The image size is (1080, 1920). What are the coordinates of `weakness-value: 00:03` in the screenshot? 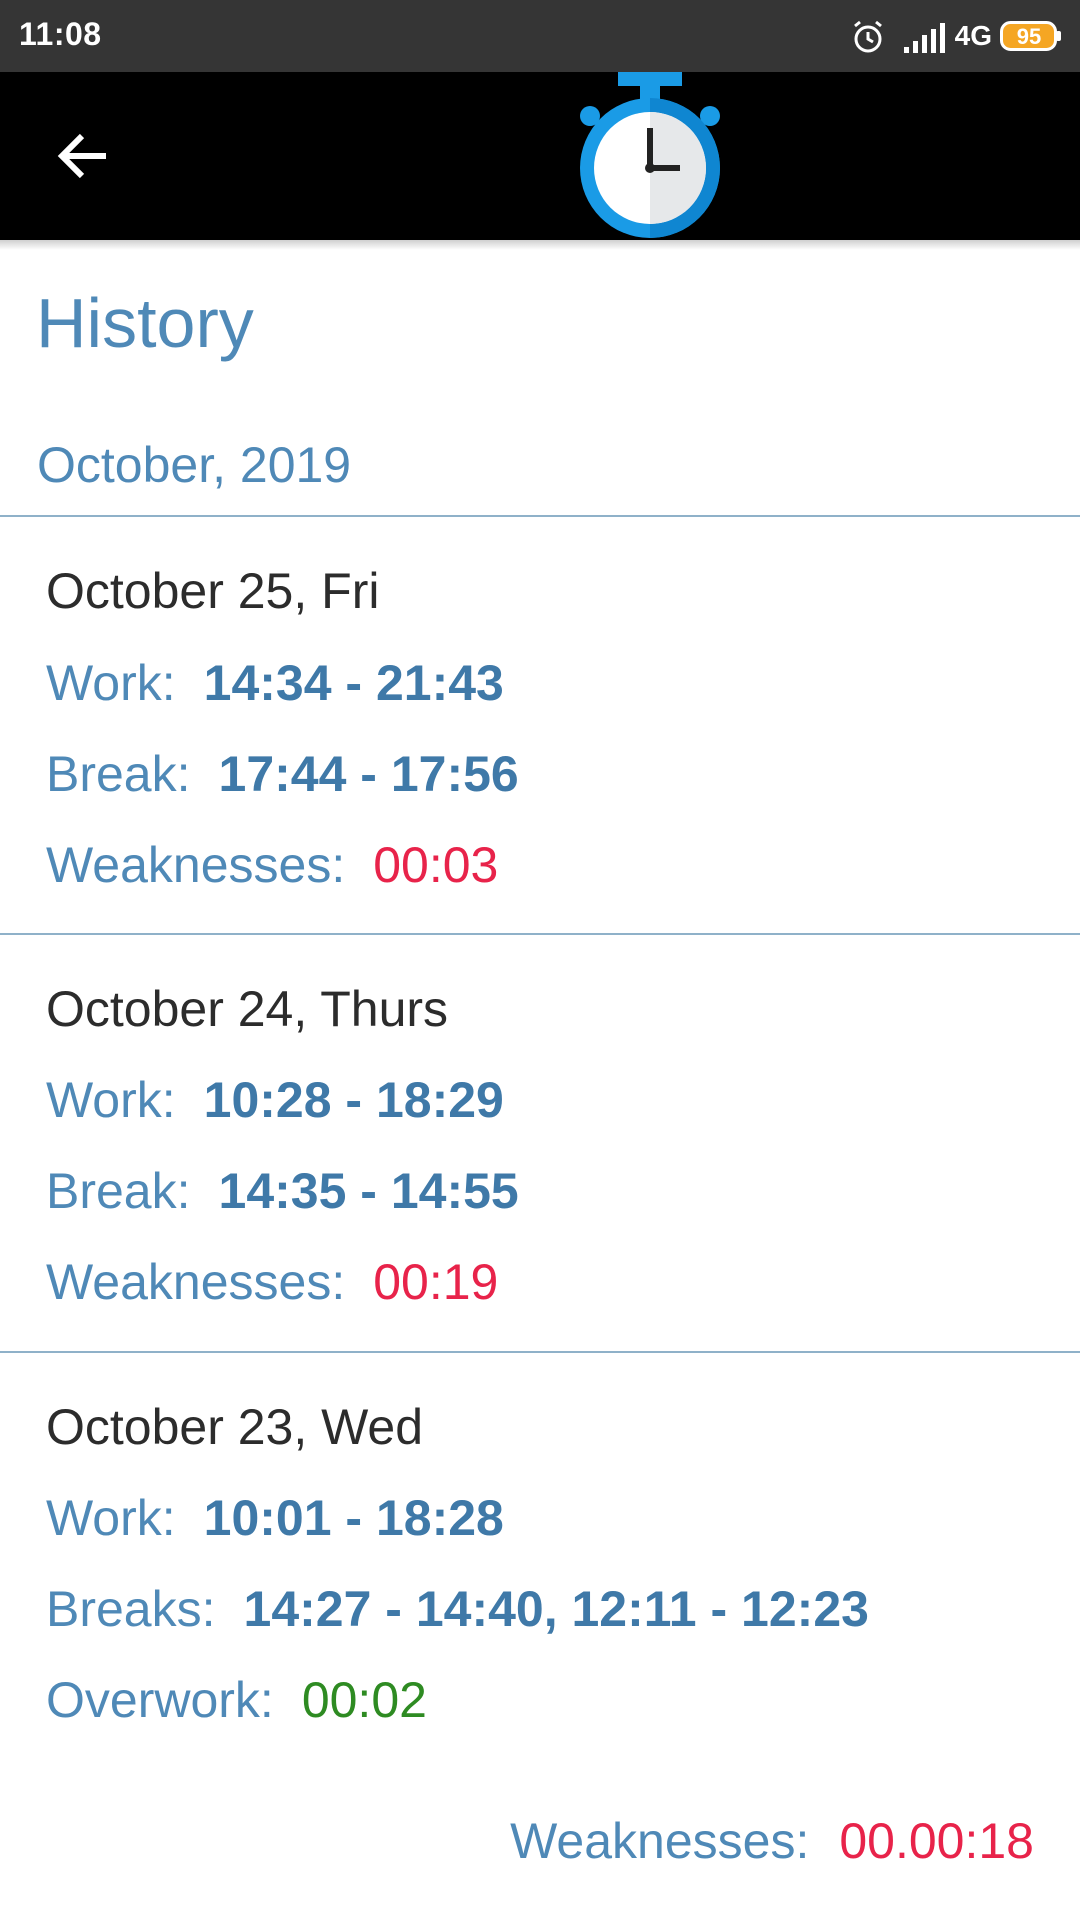 It's located at (436, 865).